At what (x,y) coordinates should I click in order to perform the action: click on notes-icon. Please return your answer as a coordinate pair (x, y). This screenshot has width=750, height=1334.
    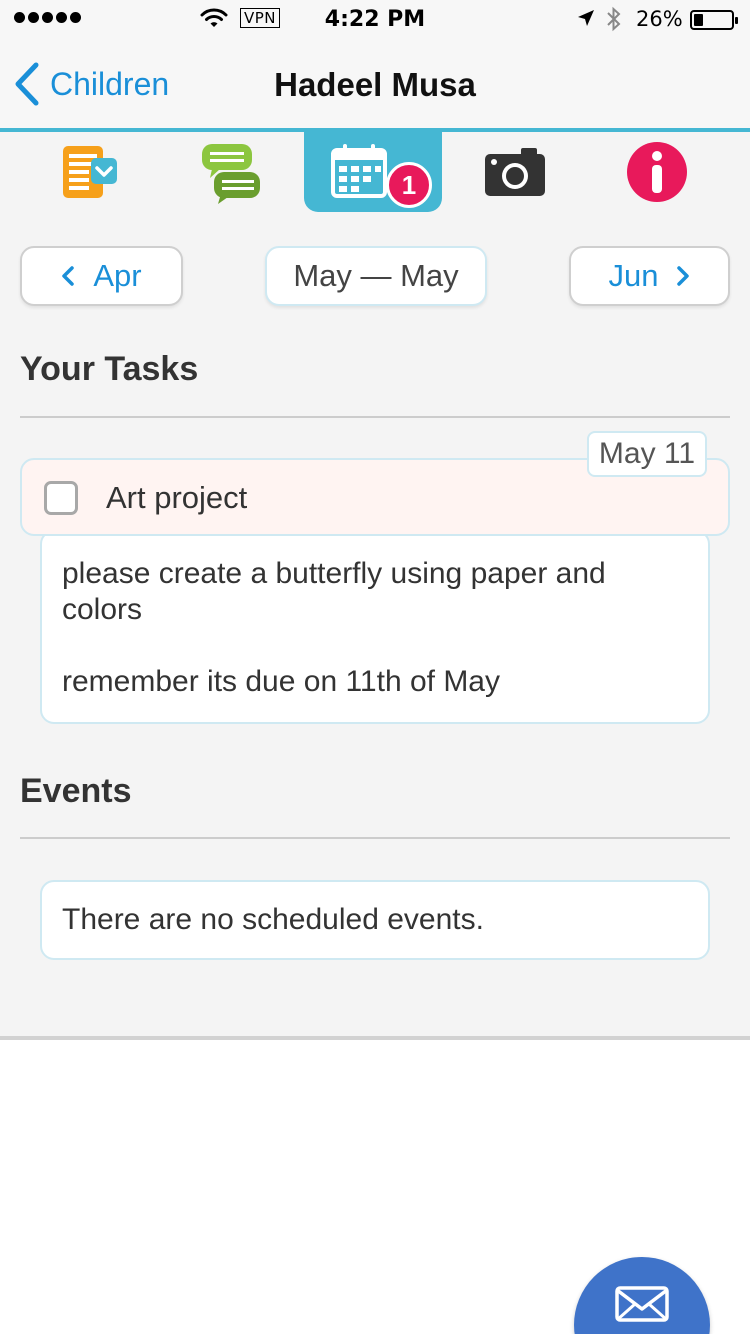
    Looking at the image, I should click on (90, 172).